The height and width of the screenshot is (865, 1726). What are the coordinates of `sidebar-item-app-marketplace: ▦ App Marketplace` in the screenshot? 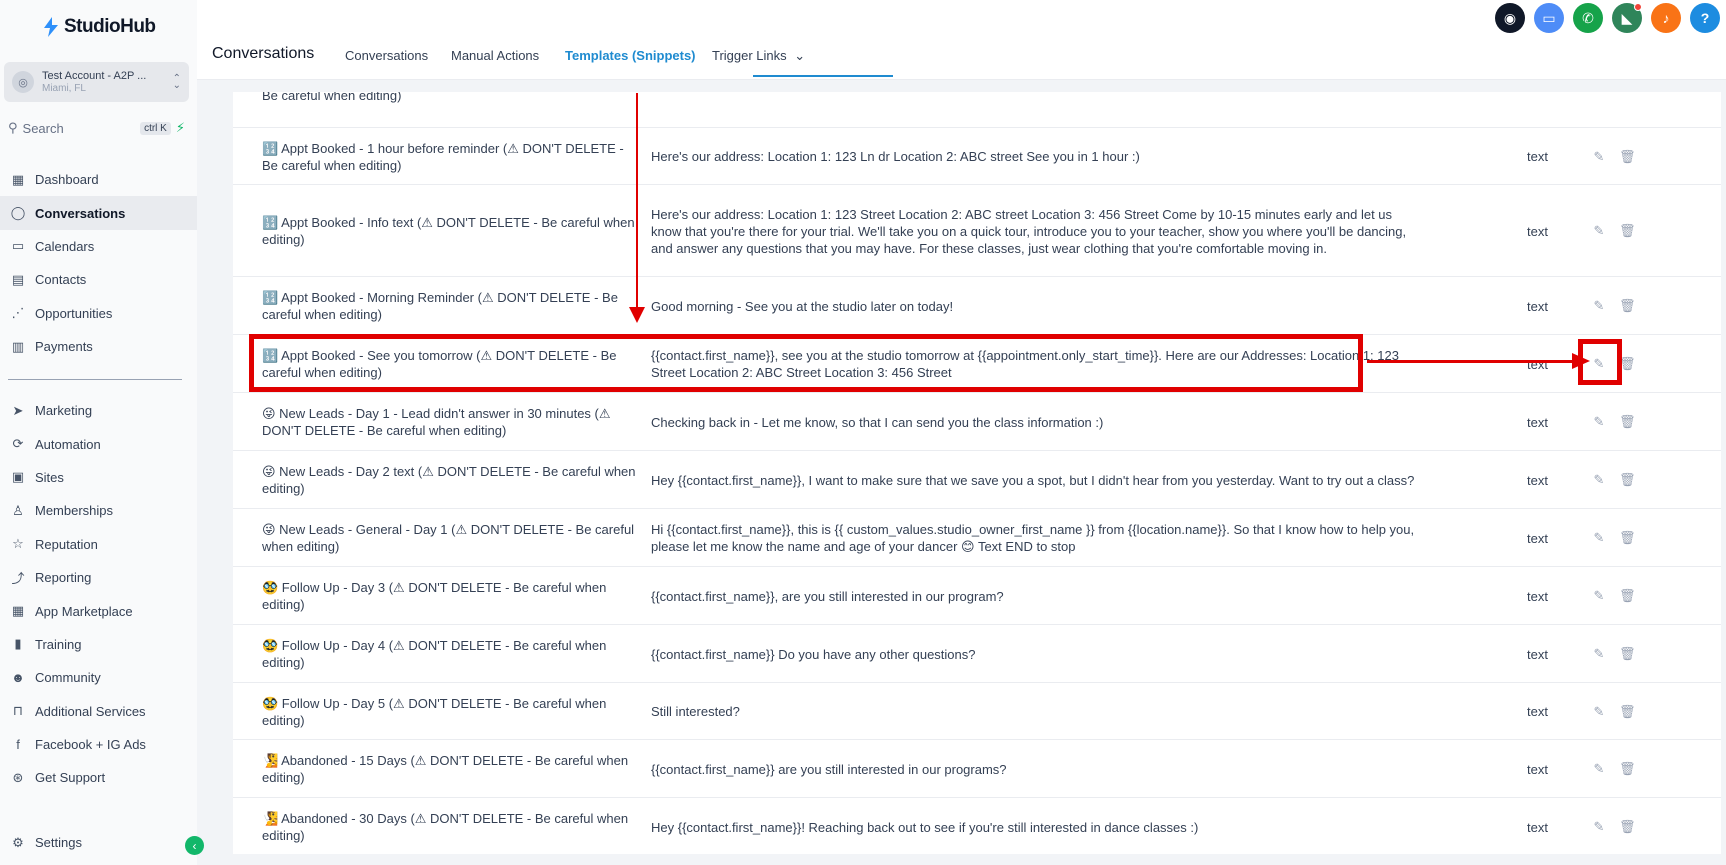 It's located at (98, 610).